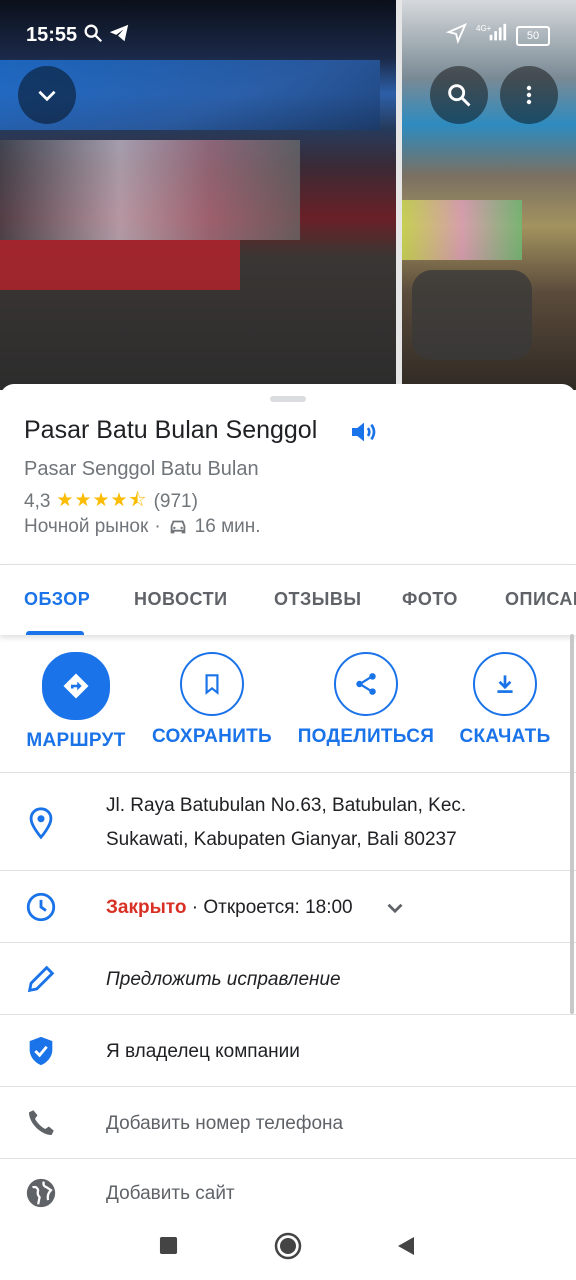 The height and width of the screenshot is (1280, 576). Describe the element at coordinates (462, 230) in the screenshot. I see `photo-goods` at that location.